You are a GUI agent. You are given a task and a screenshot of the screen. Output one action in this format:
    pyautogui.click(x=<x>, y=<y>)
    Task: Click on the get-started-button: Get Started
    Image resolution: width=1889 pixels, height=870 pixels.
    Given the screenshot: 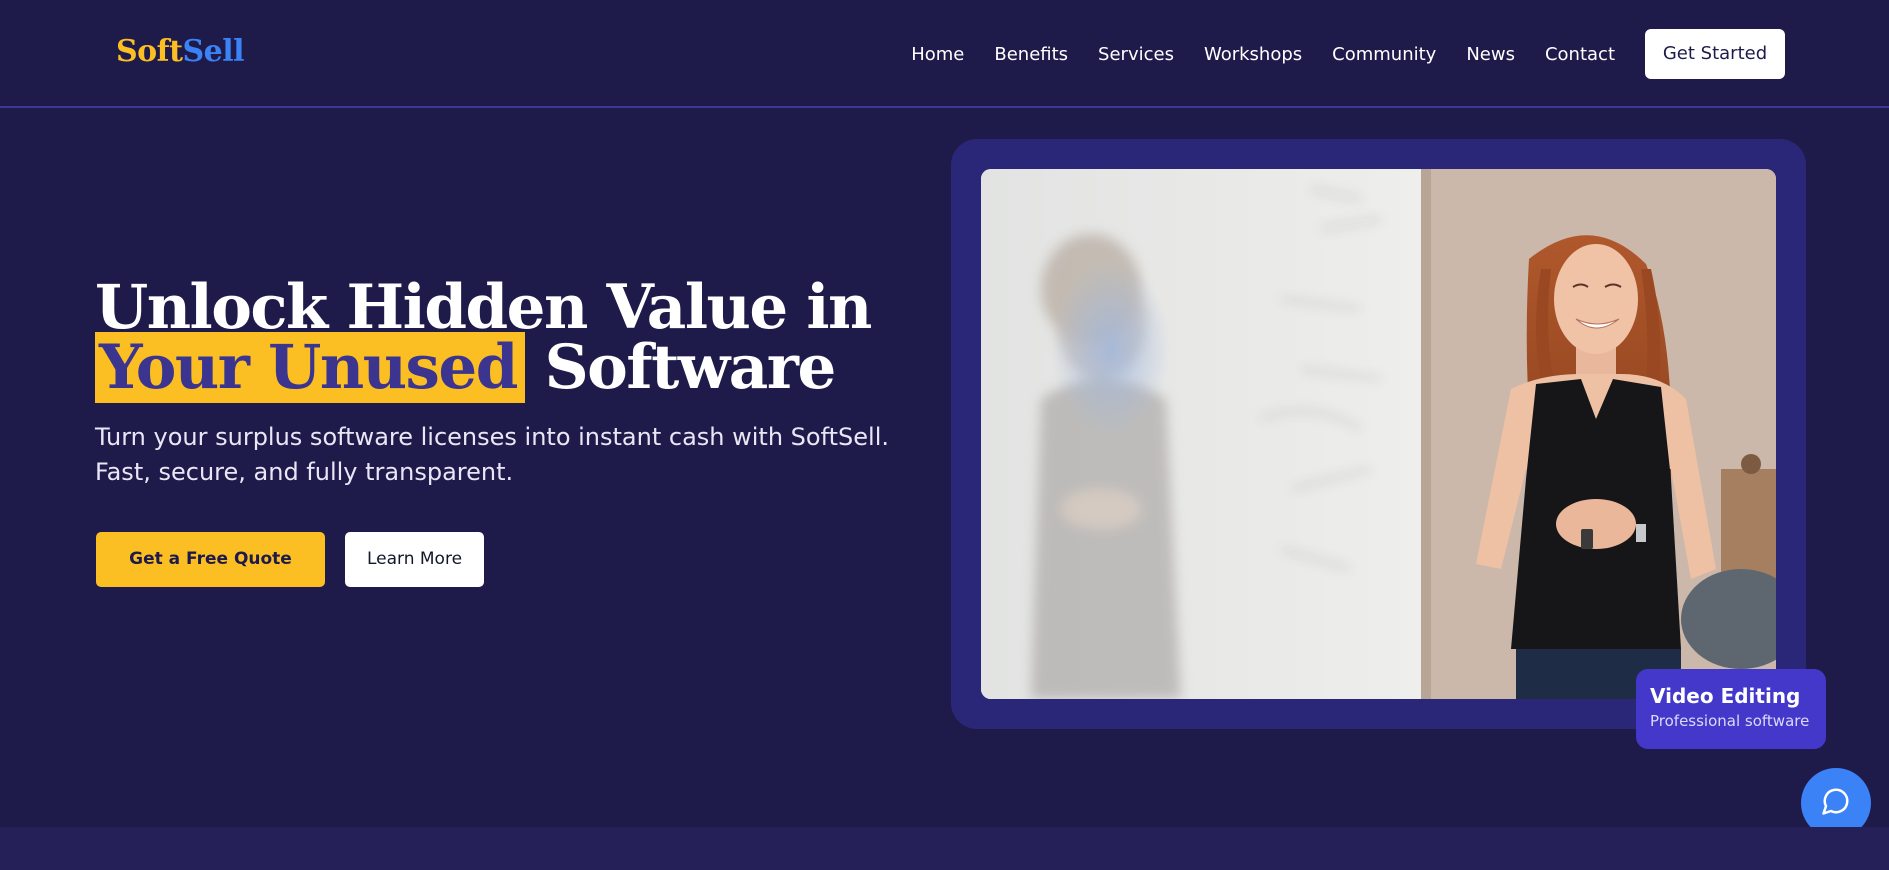 What is the action you would take?
    pyautogui.click(x=1715, y=54)
    